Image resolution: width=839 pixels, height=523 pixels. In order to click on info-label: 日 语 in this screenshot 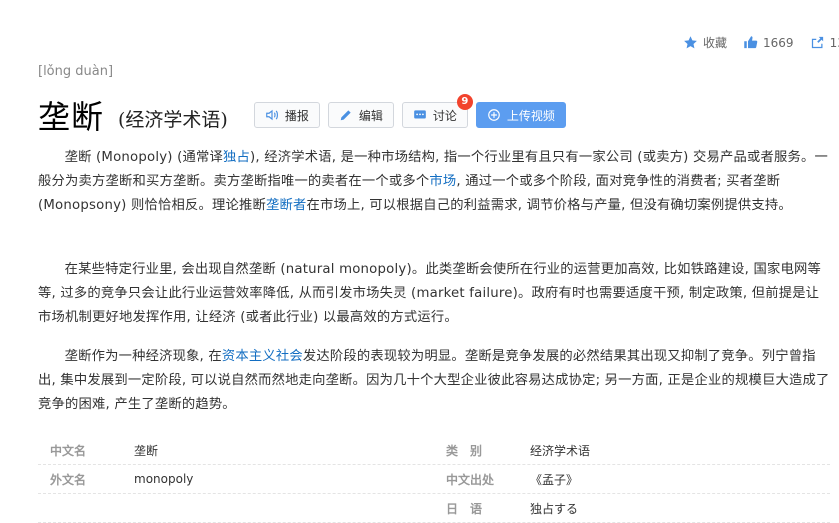, I will do `click(464, 508)`.